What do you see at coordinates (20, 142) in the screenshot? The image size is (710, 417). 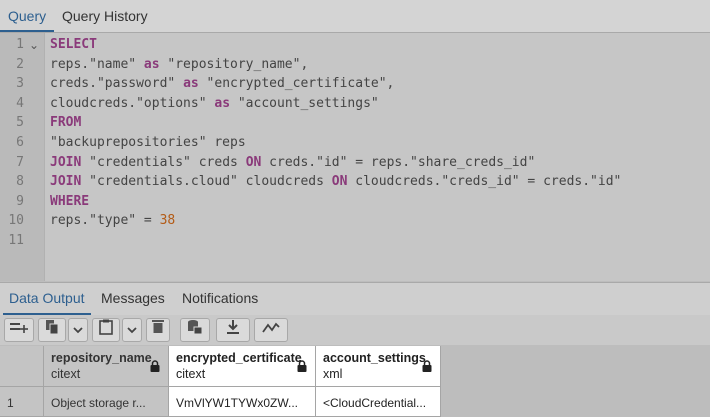 I see `line-number: 6` at bounding box center [20, 142].